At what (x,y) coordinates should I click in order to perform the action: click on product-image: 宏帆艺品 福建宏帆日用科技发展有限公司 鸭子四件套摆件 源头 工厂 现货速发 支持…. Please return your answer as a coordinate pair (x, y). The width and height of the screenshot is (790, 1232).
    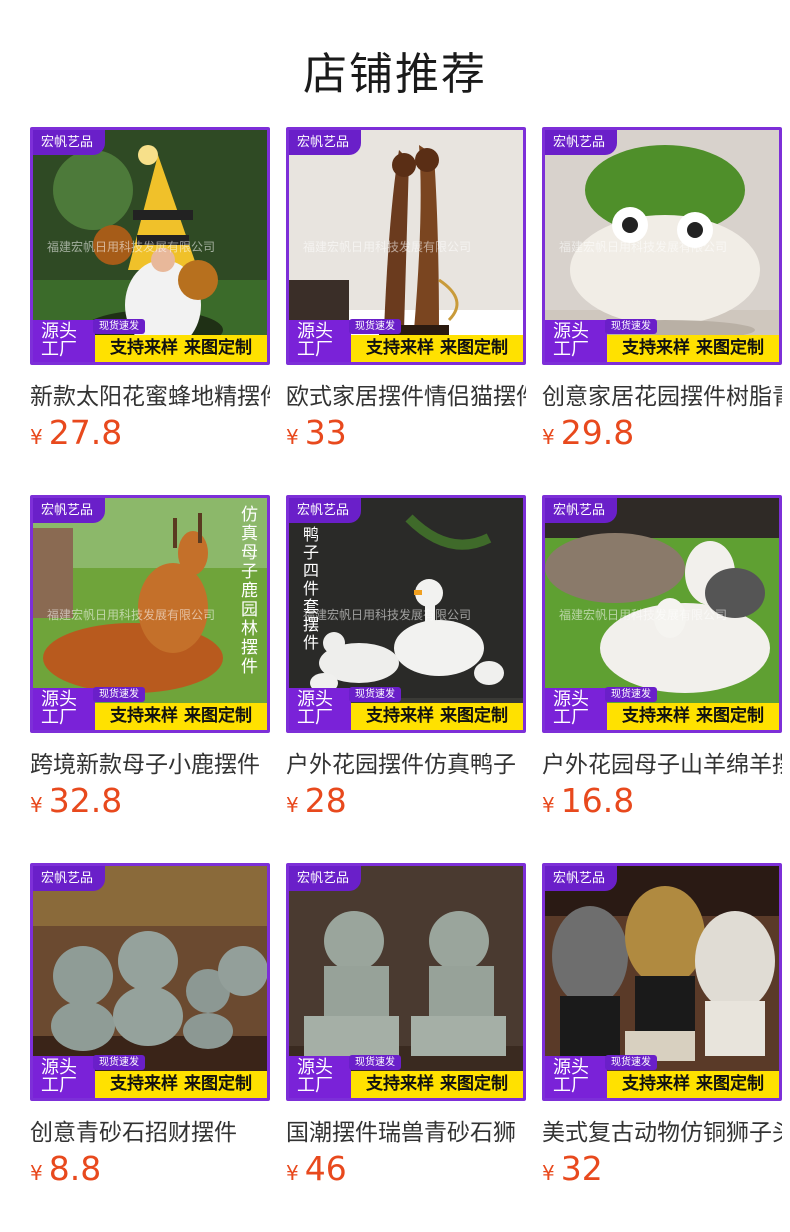
    Looking at the image, I should click on (406, 614).